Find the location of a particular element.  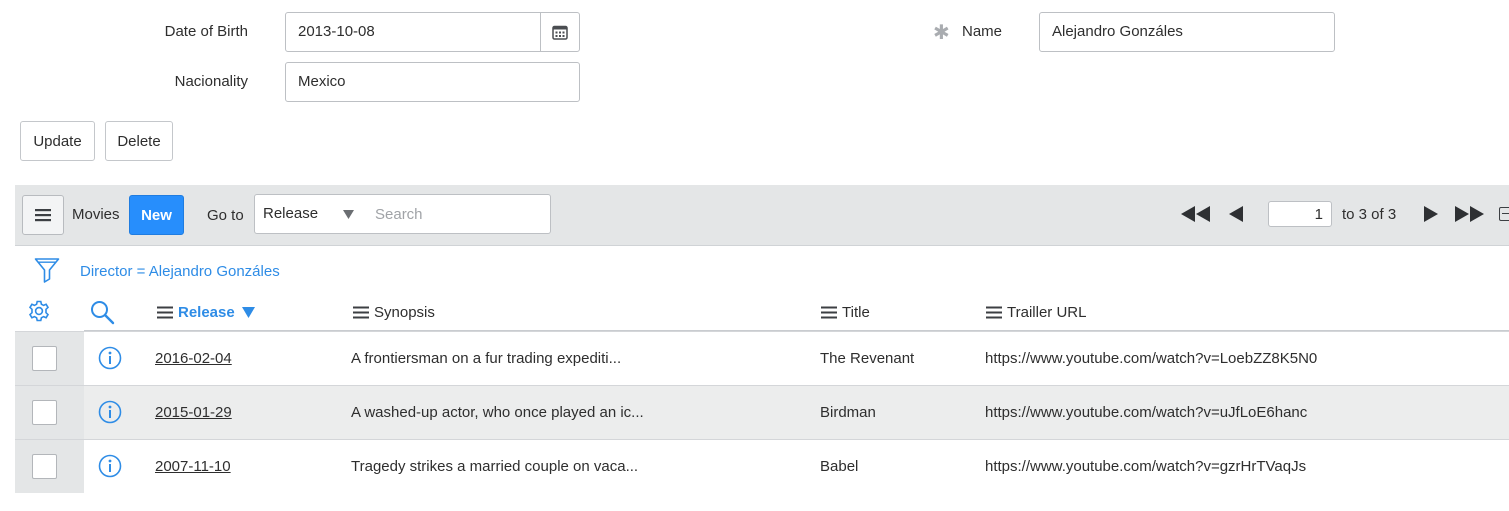

hamburger-menu-icon is located at coordinates (43, 215).